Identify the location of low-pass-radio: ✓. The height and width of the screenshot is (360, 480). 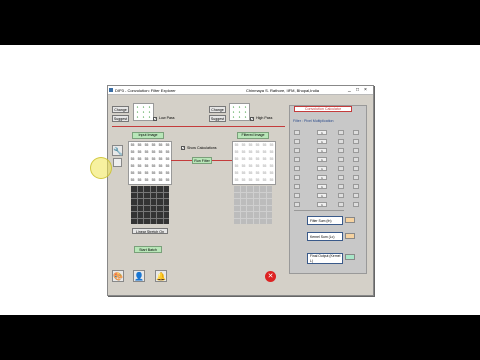
(155, 119).